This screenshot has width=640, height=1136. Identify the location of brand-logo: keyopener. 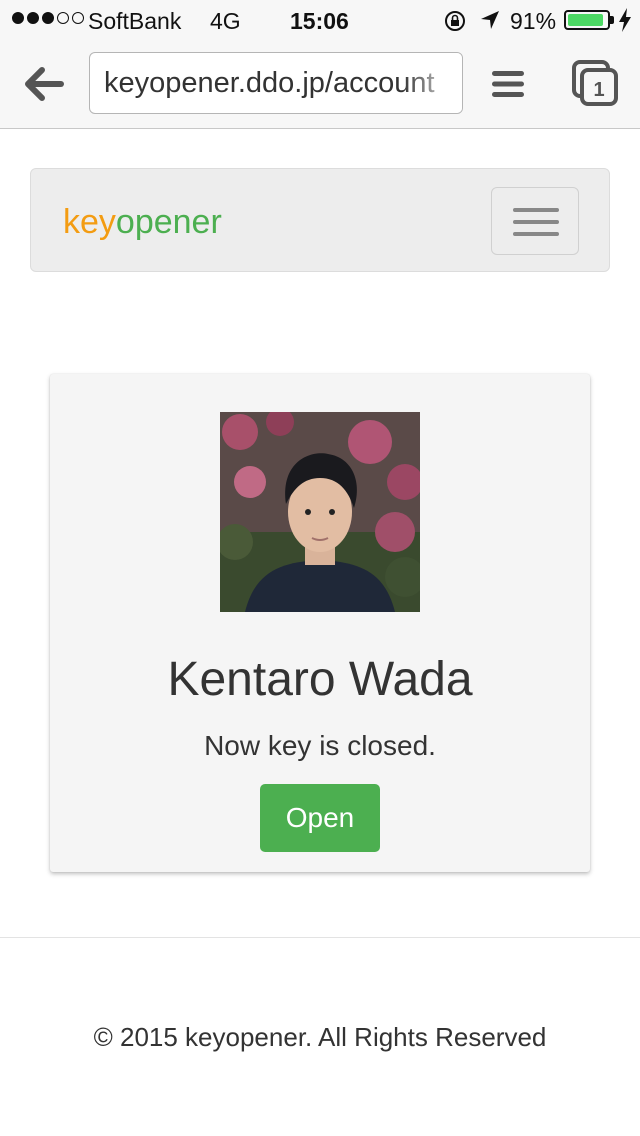
(142, 222).